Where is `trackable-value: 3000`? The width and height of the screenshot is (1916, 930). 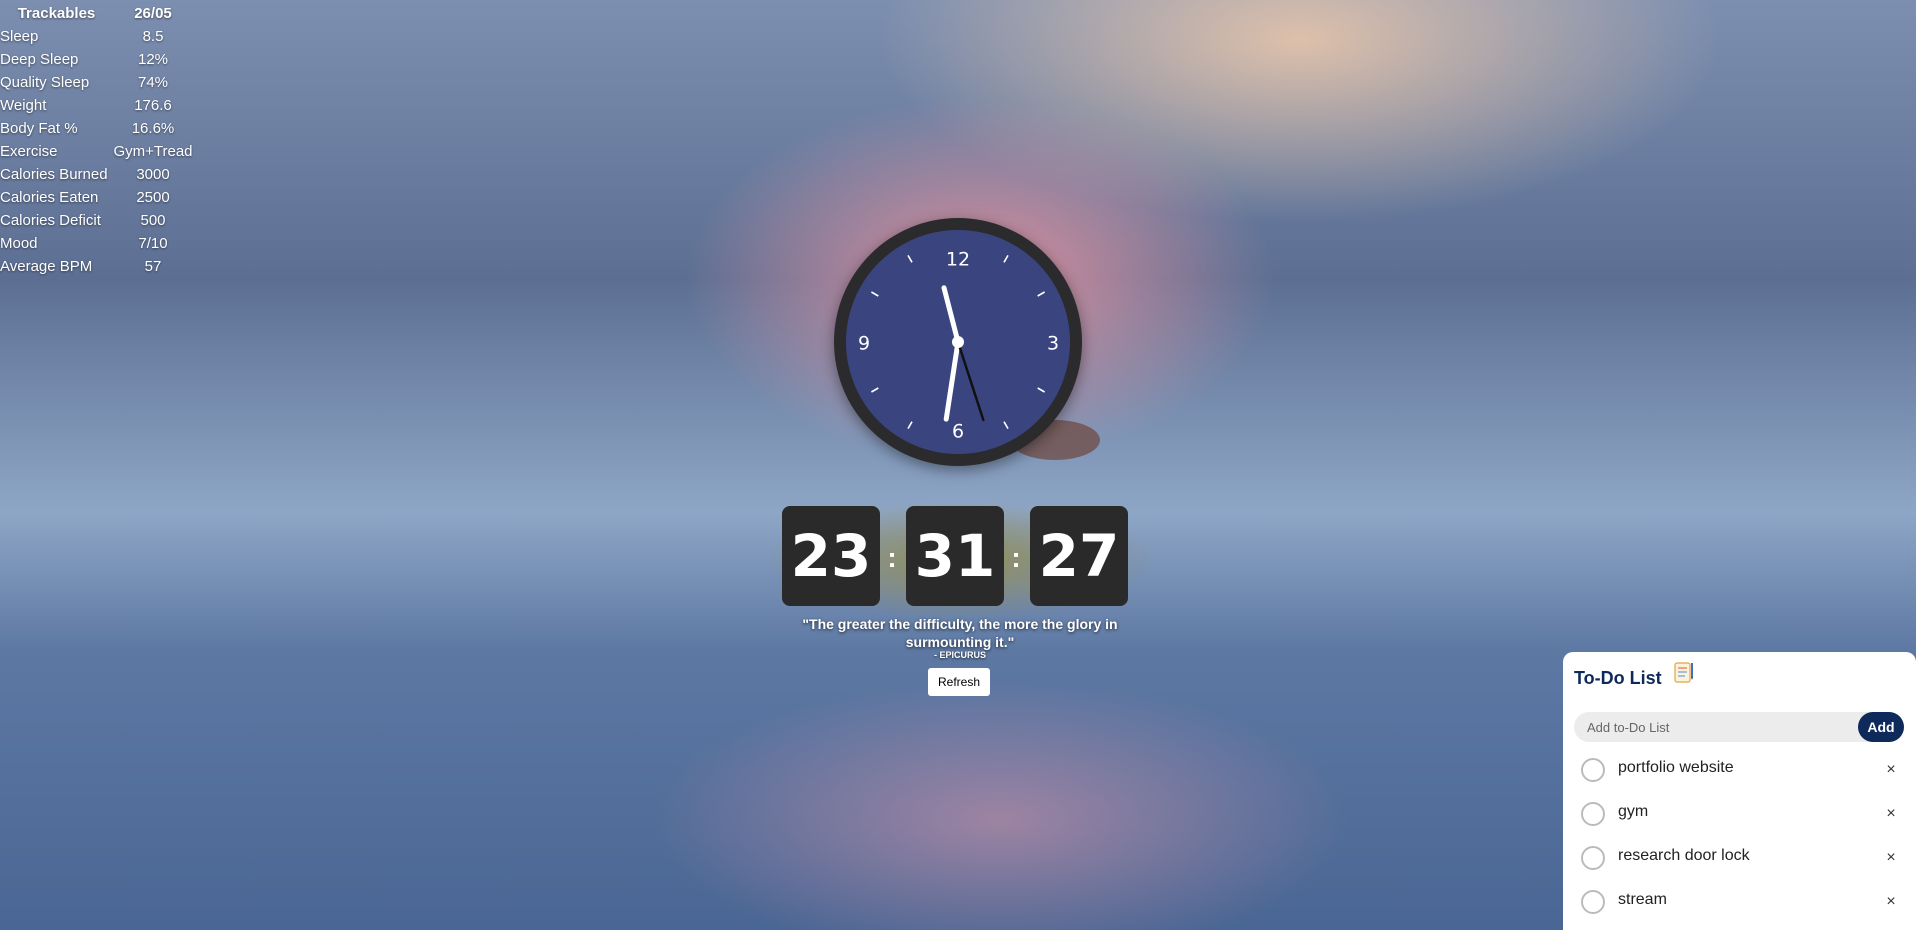
trackable-value: 3000 is located at coordinates (153, 174).